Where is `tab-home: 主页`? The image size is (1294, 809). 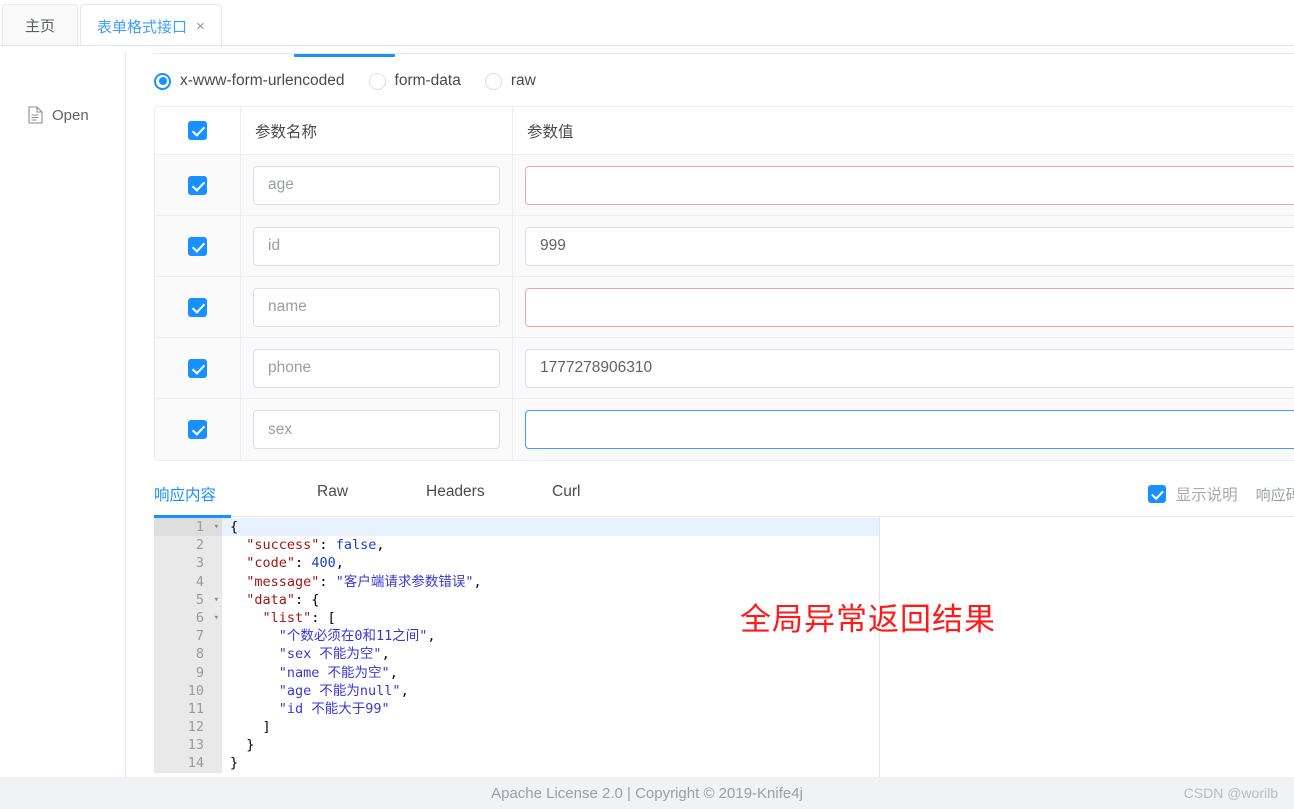 tab-home: 主页 is located at coordinates (40, 25).